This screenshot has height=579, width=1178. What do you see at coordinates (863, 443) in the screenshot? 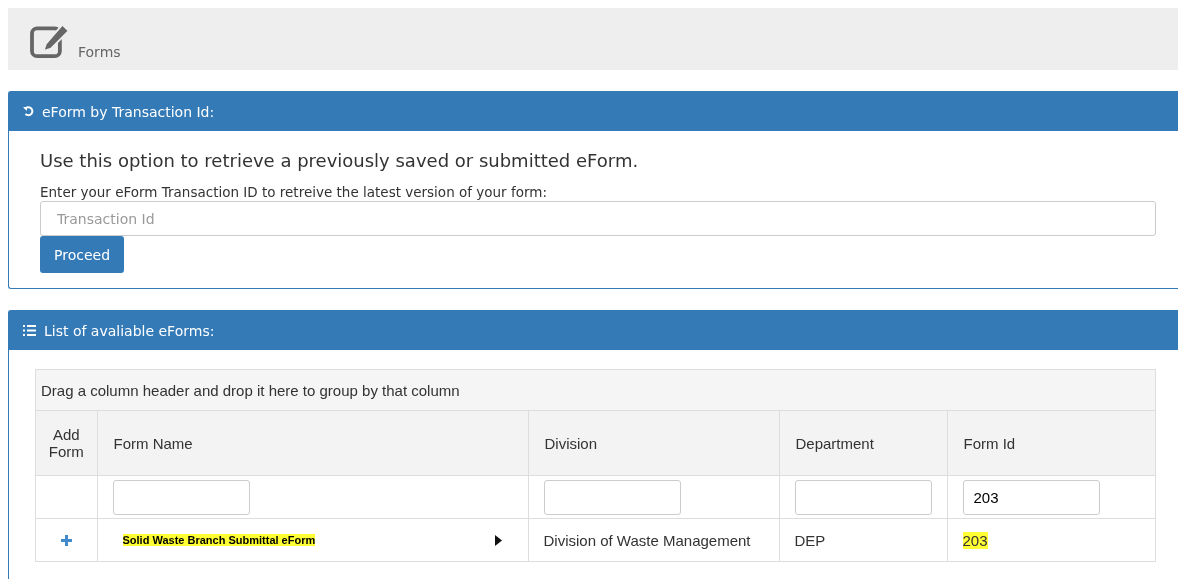
I see `column-header: Department` at bounding box center [863, 443].